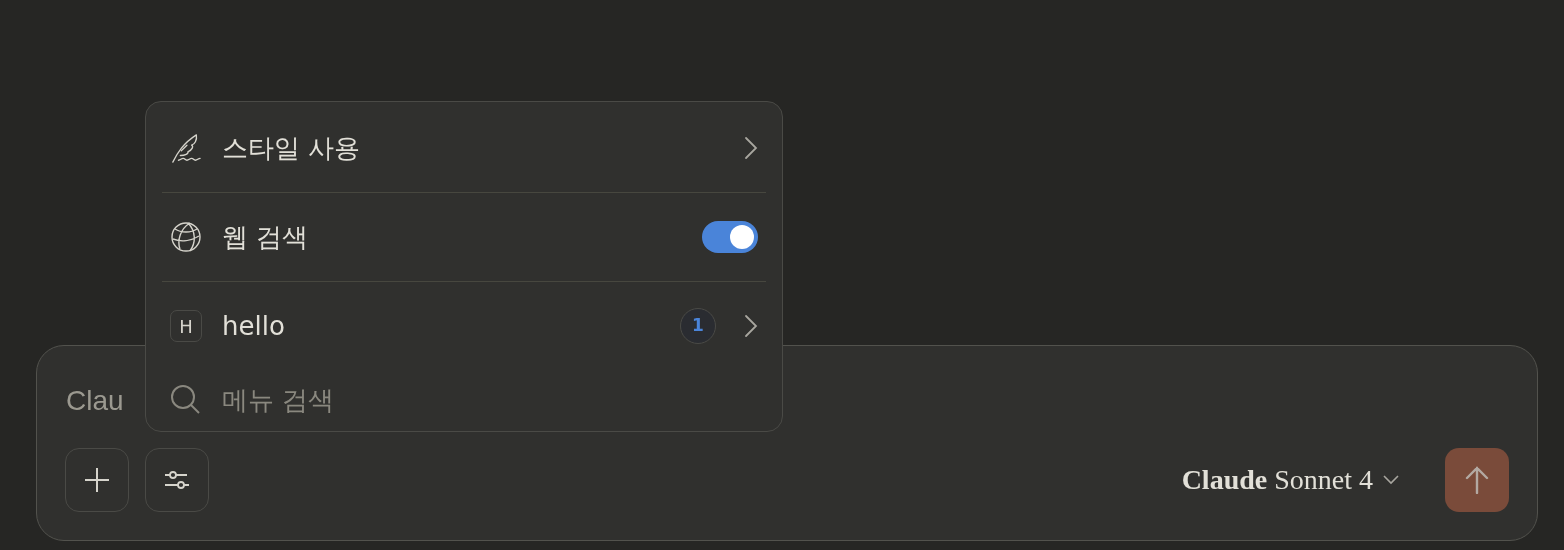 This screenshot has height=550, width=1564. What do you see at coordinates (186, 326) in the screenshot?
I see `project-letter-icon: H` at bounding box center [186, 326].